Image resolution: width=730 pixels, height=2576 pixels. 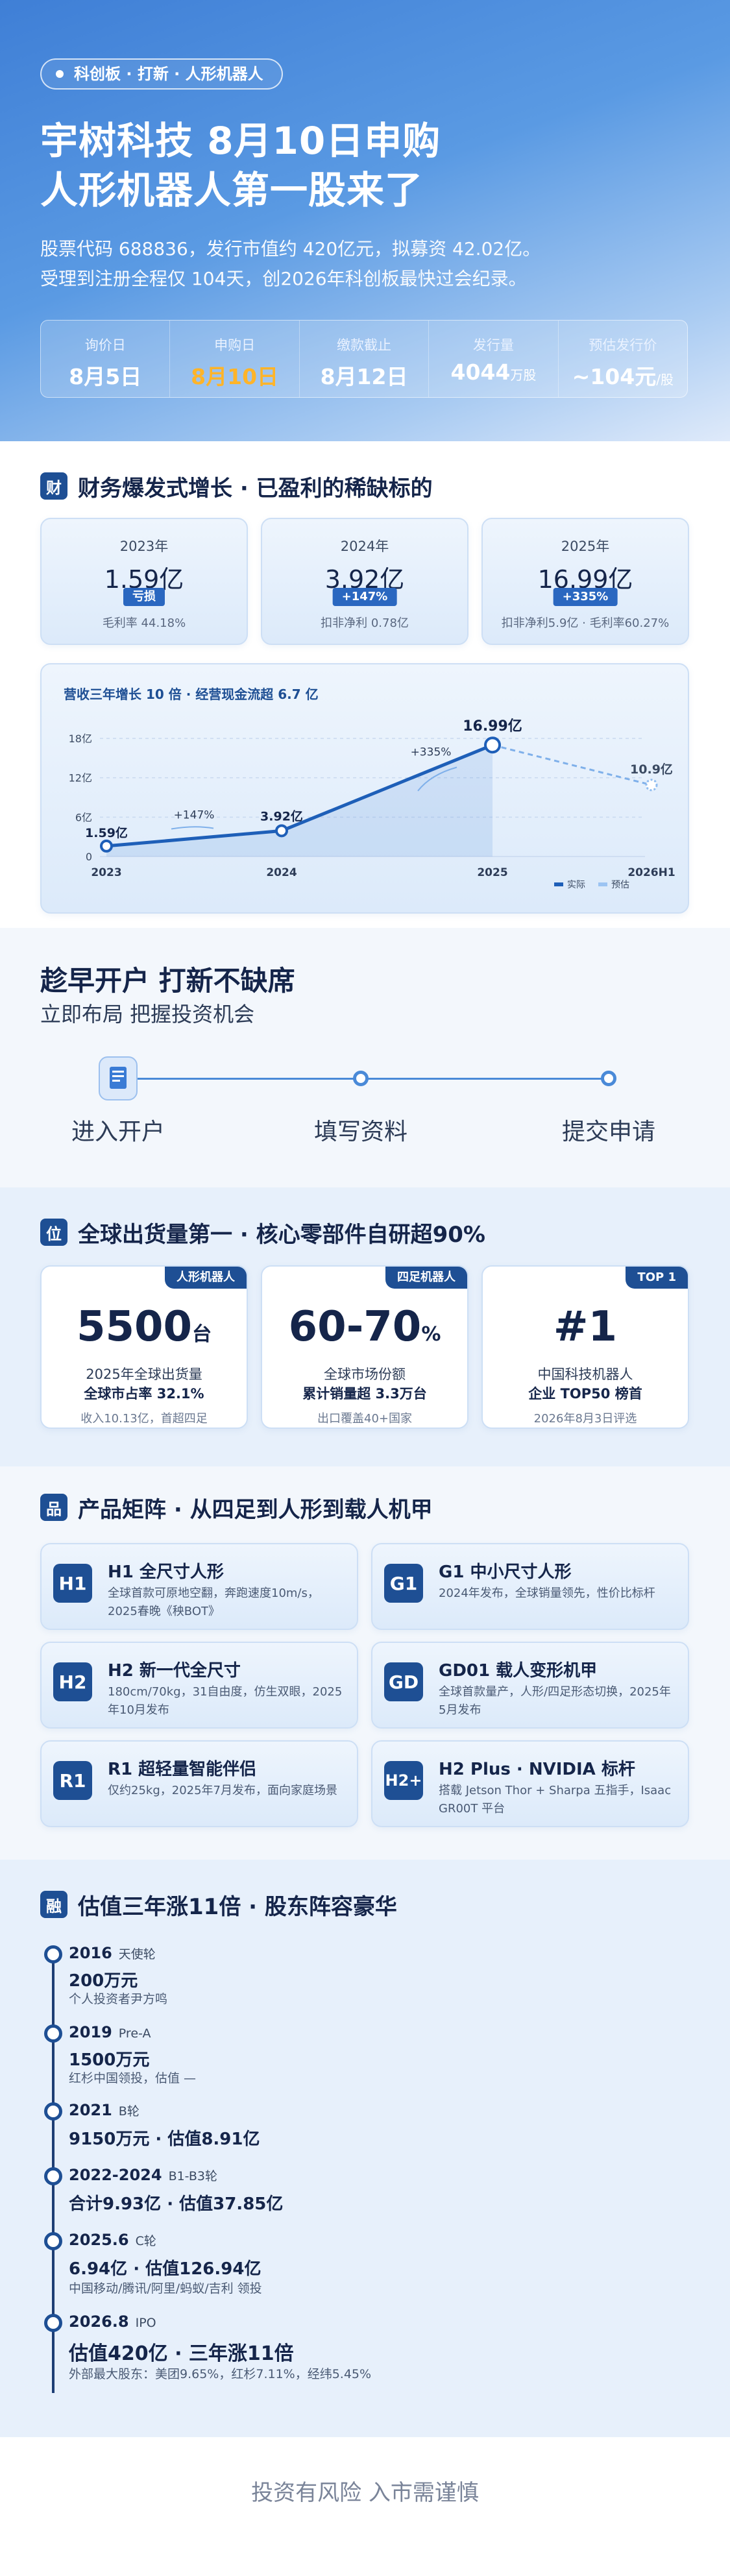 I want to click on stat-item: 申购日 8月10日, so click(x=235, y=359).